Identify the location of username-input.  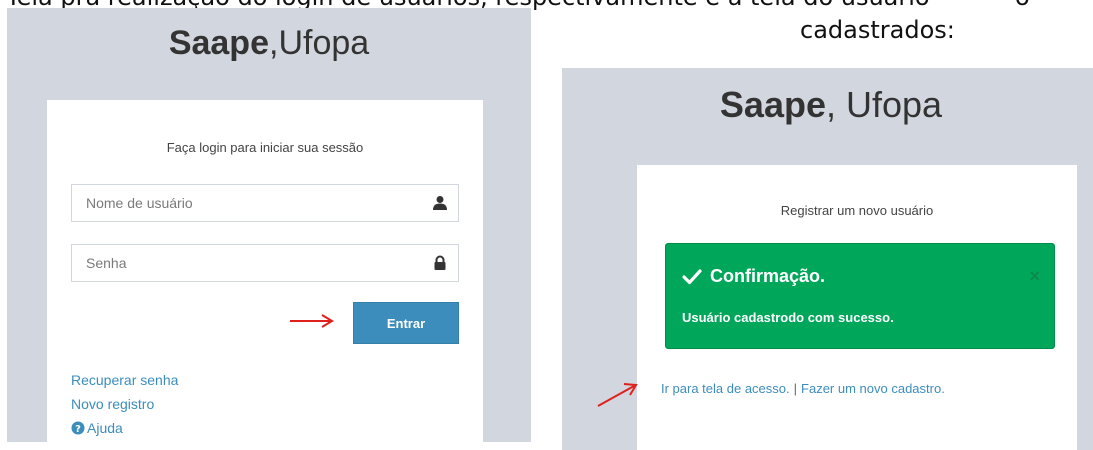
(265, 203).